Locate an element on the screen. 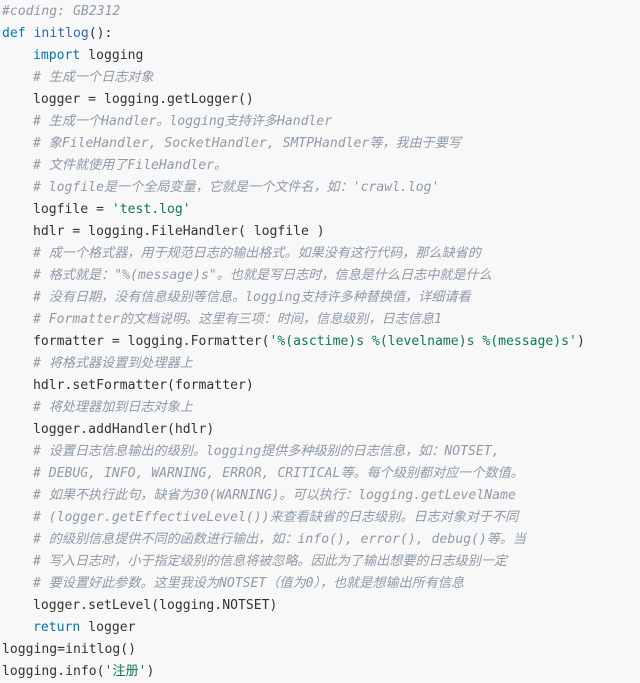  code-text: logfile = is located at coordinates (72, 209).